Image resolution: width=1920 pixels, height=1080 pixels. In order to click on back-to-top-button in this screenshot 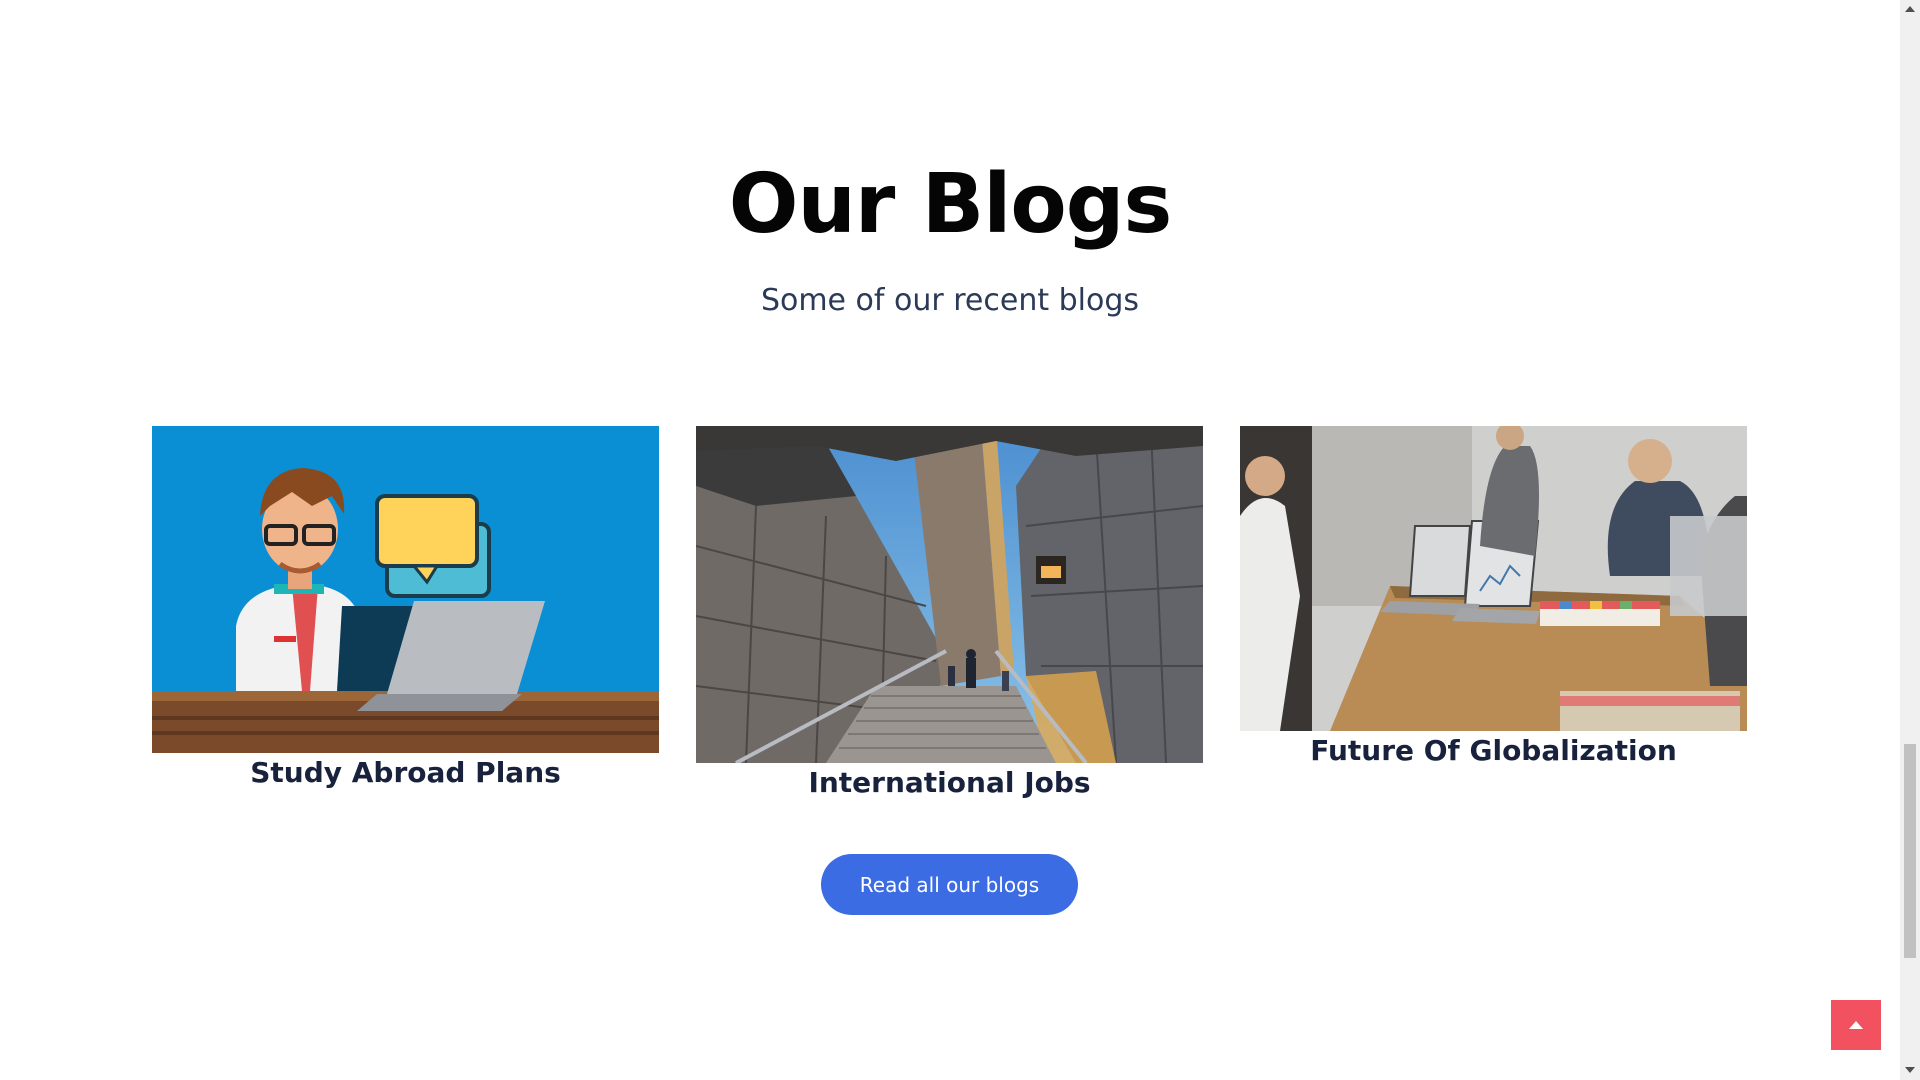, I will do `click(1856, 1025)`.